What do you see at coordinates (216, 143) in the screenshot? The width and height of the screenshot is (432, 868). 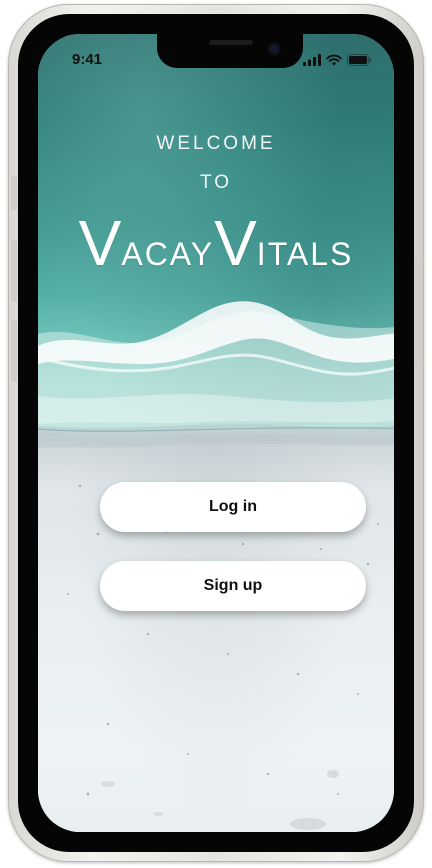 I see `welcome-text: WELCOME` at bounding box center [216, 143].